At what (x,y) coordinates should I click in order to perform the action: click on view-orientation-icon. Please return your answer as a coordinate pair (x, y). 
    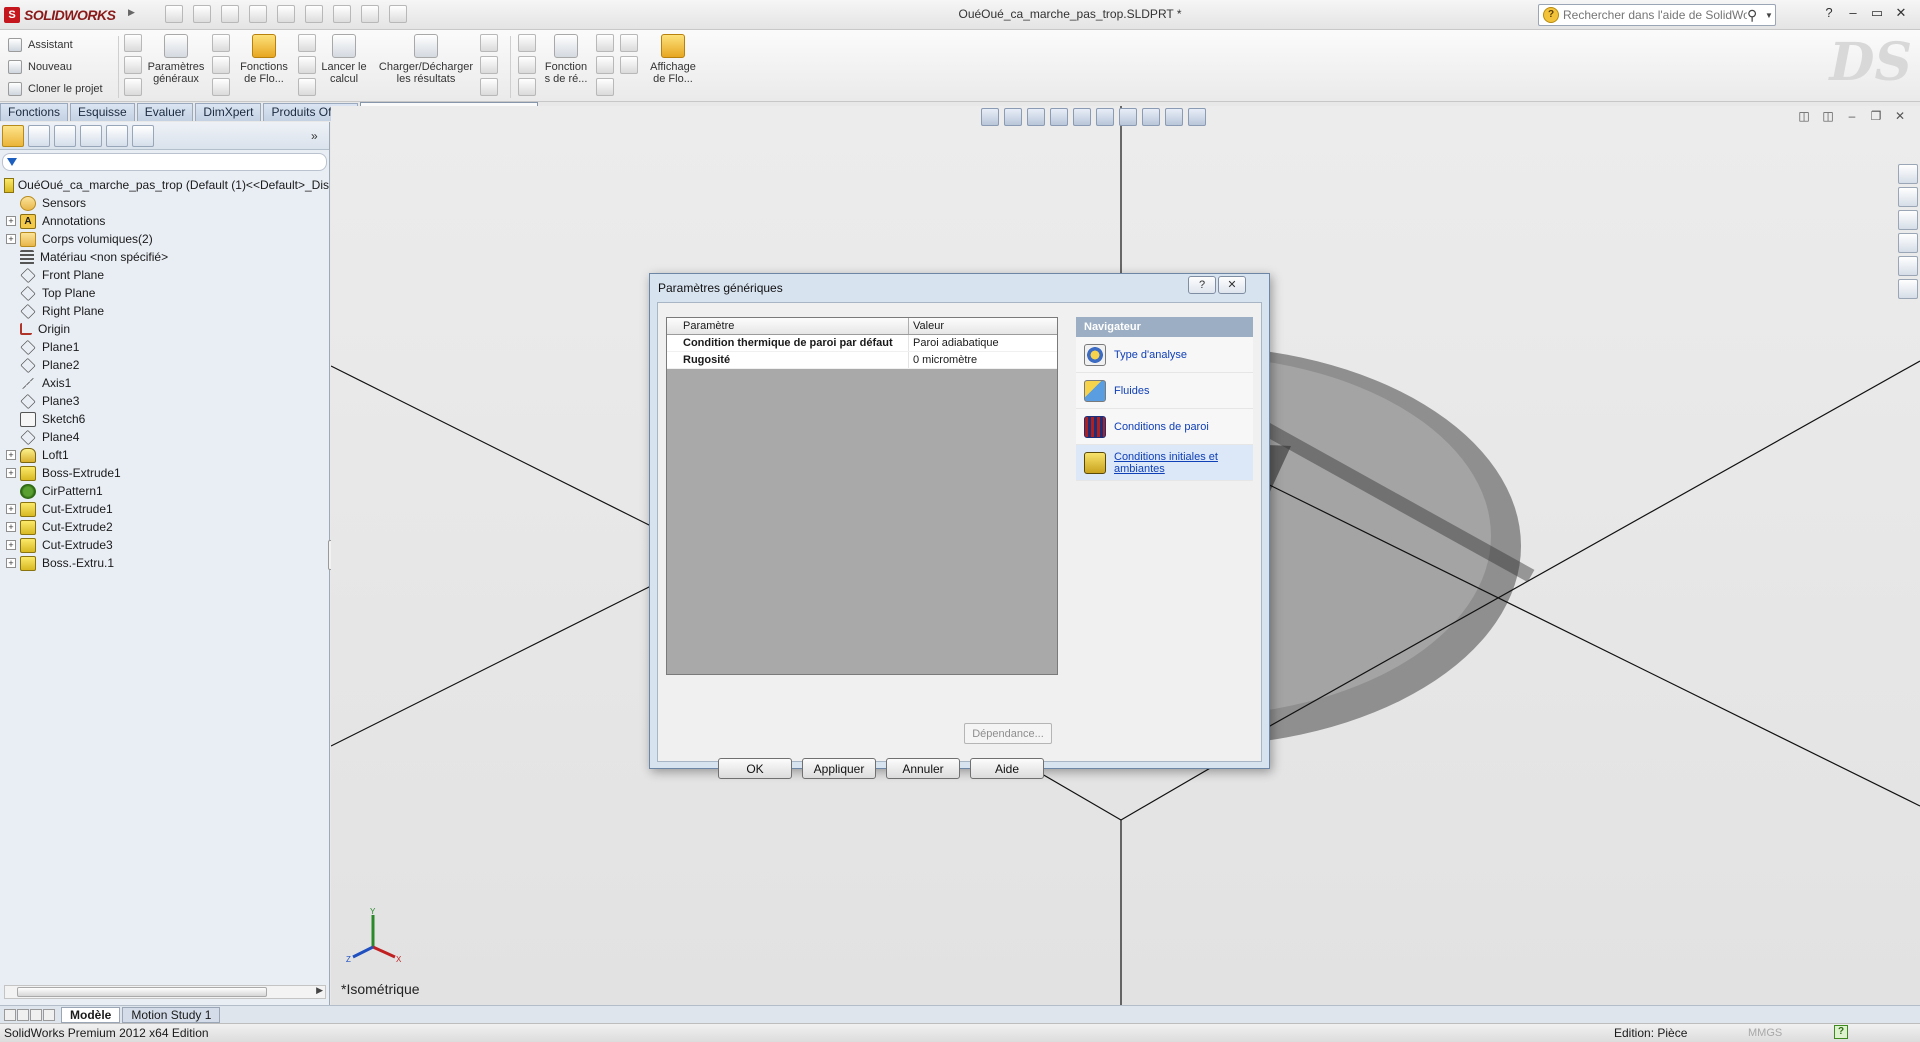
    Looking at the image, I should click on (1082, 117).